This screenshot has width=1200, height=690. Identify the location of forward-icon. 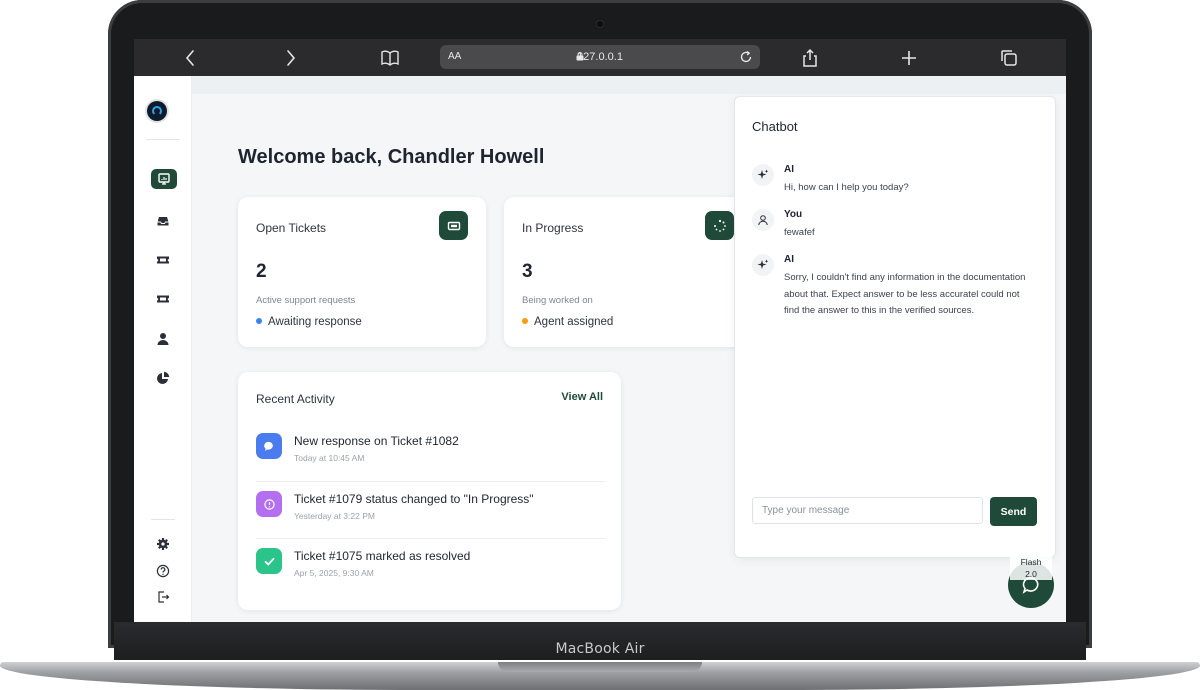
(290, 58).